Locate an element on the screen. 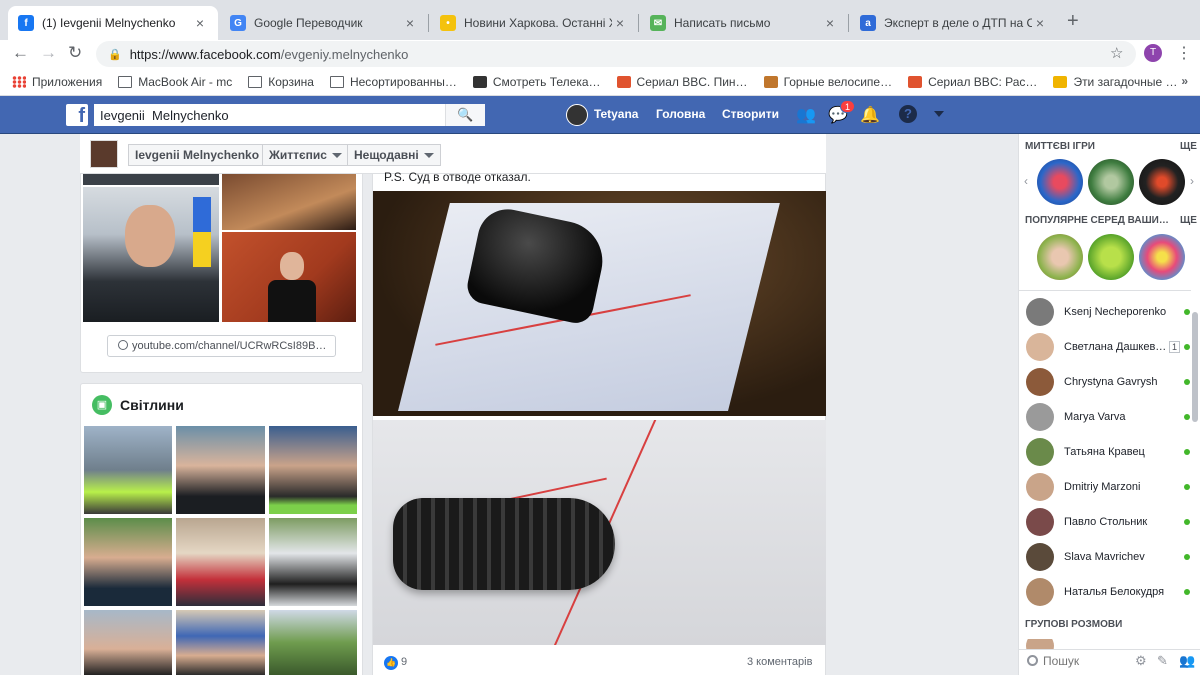 The image size is (1200, 675). nav-profile: Tetyana is located at coordinates (616, 114).